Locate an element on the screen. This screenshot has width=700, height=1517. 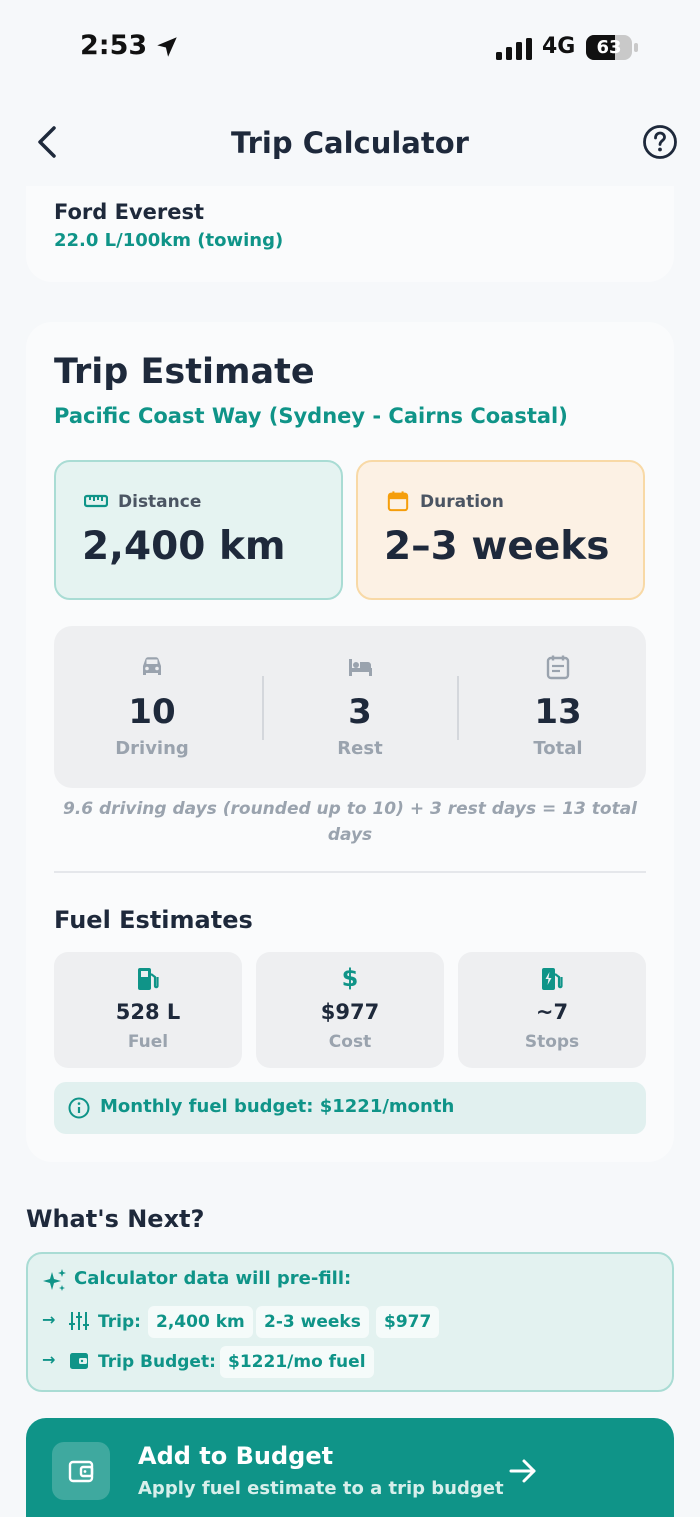
total-days-label: Total is located at coordinates (558, 748).